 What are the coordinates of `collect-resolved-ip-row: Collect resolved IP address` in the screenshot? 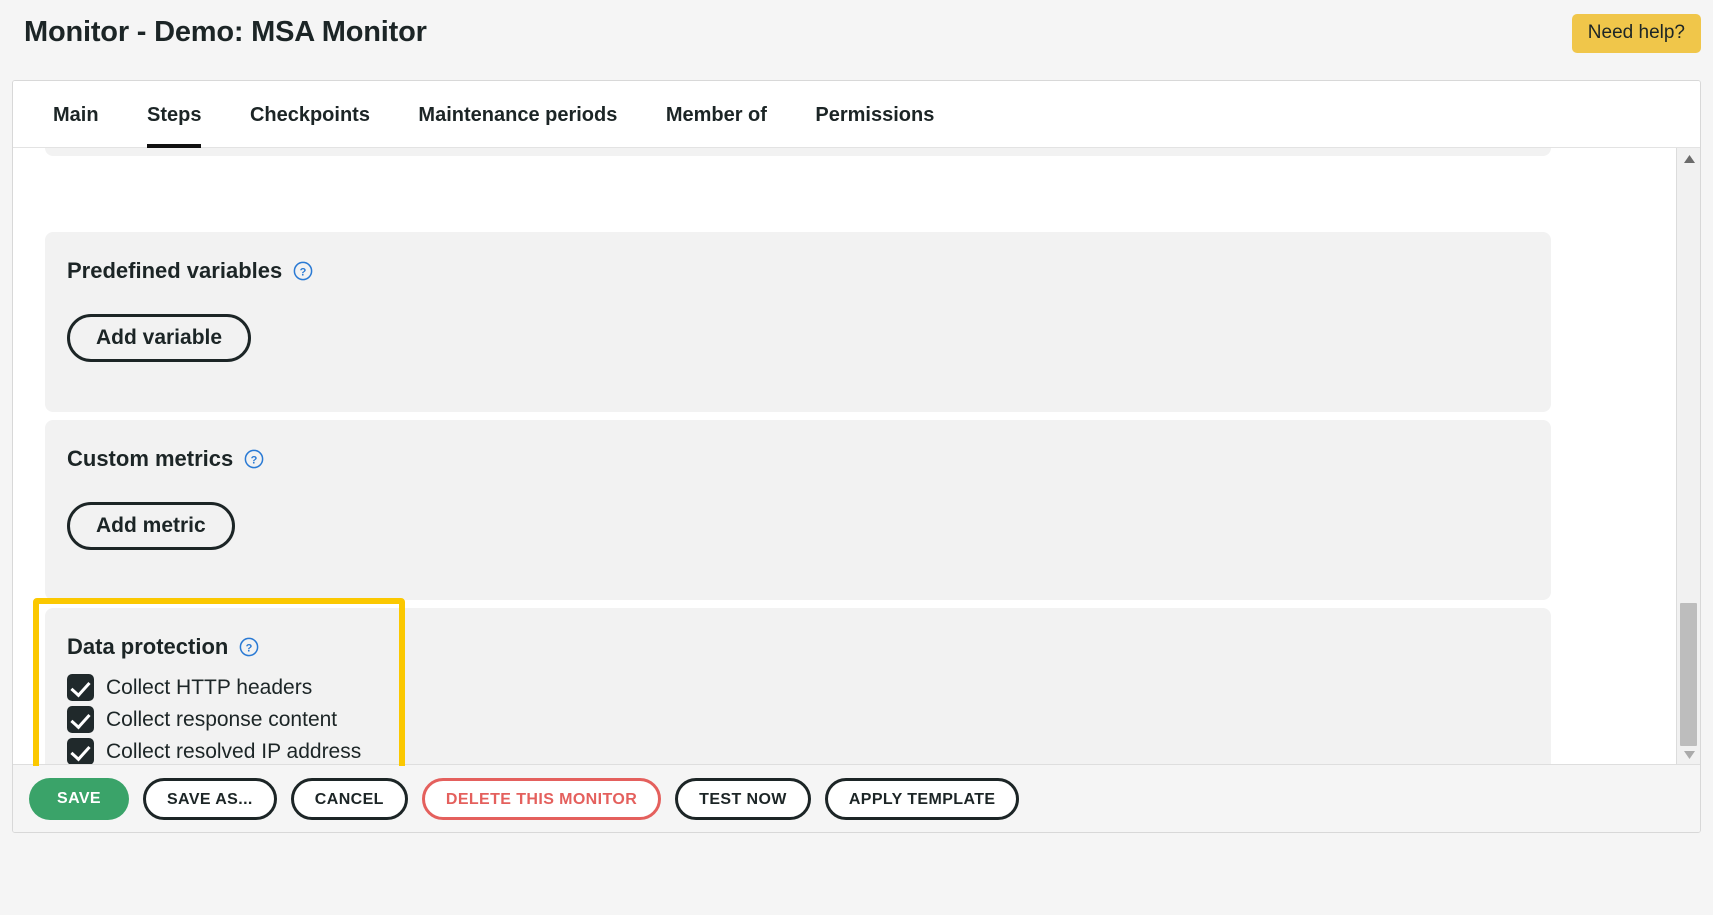 It's located at (214, 751).